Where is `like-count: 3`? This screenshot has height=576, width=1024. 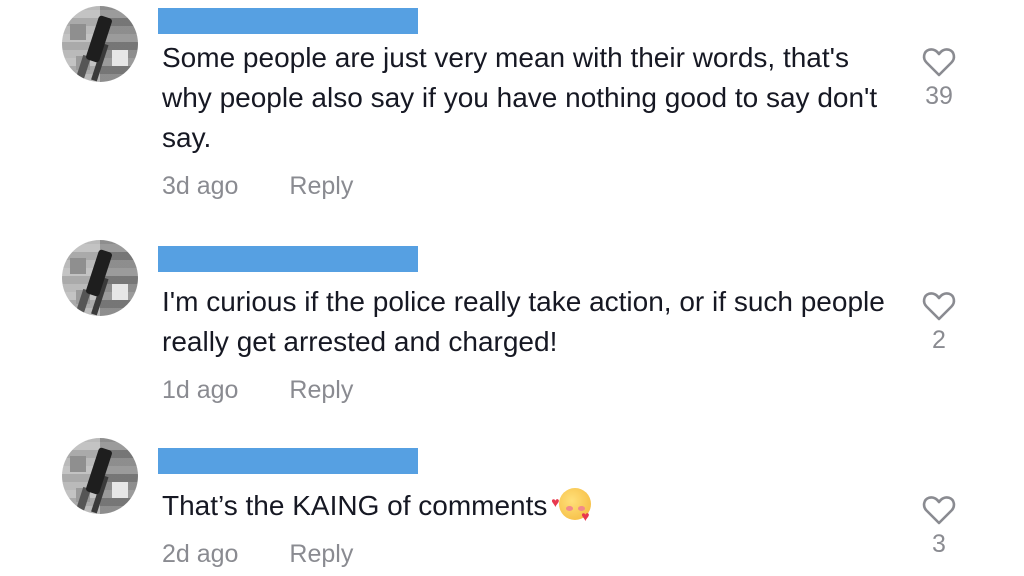
like-count: 3 is located at coordinates (939, 544).